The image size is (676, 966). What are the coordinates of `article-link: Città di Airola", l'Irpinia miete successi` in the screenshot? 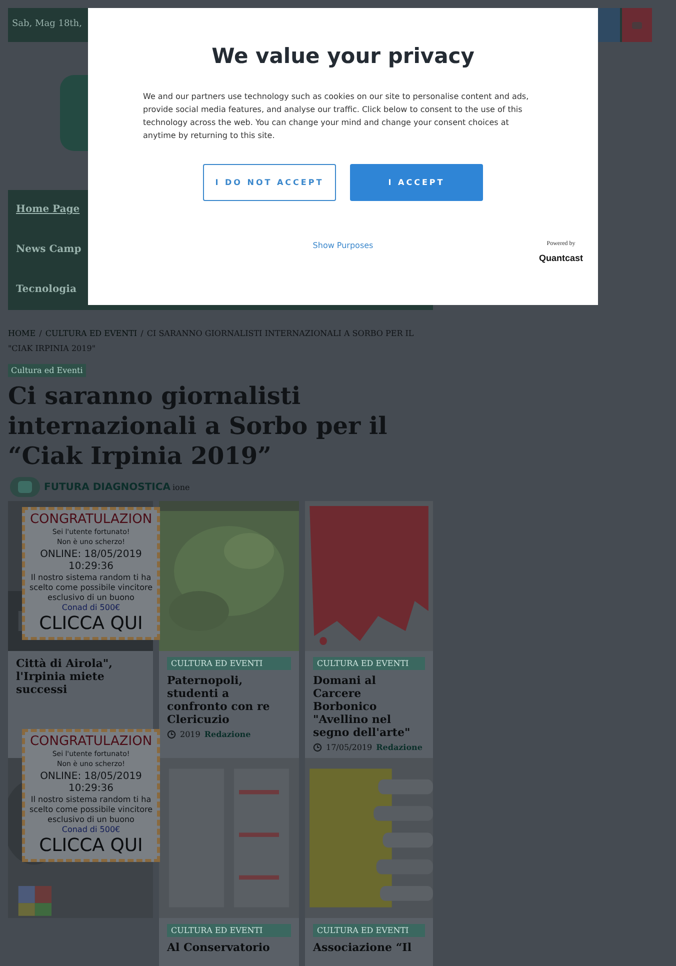 It's located at (80, 676).